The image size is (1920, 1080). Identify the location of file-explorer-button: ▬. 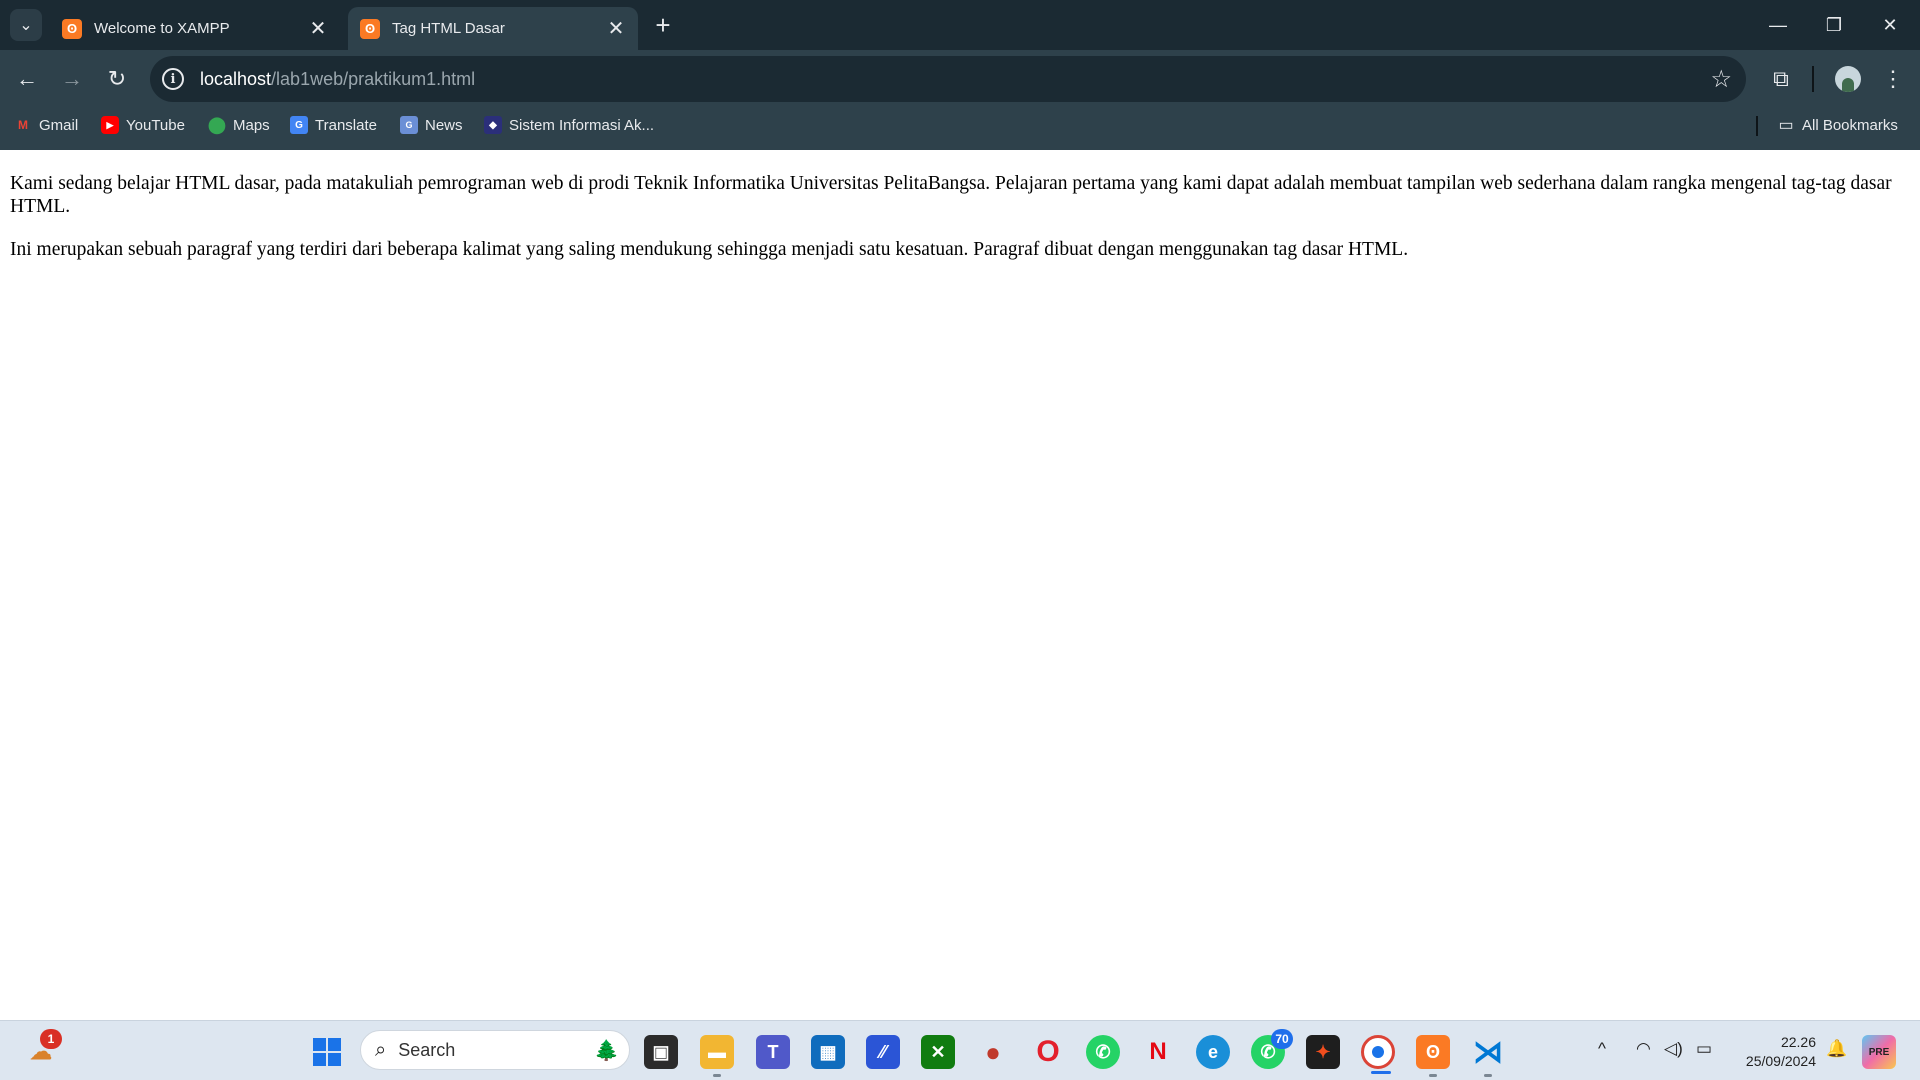
(717, 1056).